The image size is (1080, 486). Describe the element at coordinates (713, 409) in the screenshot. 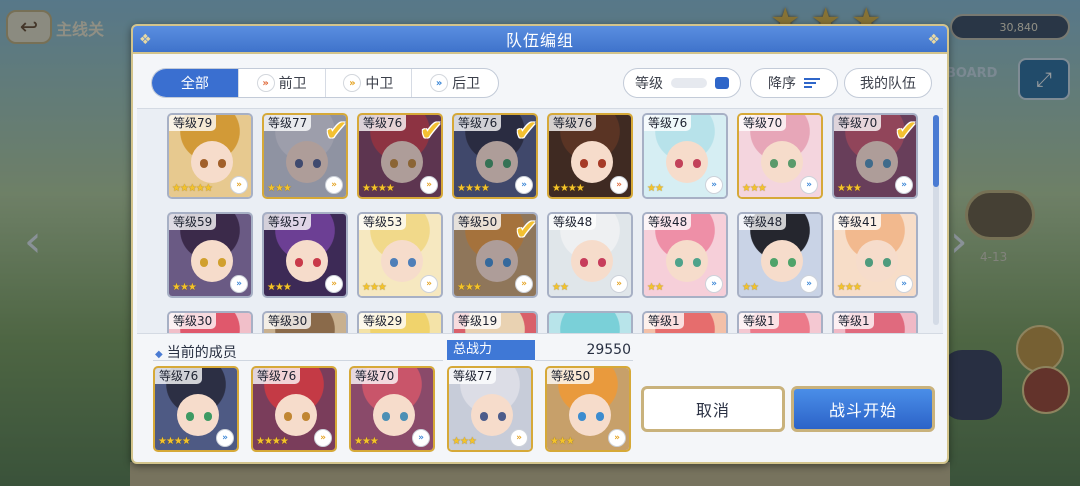

I see `cancel-button: 取消` at that location.